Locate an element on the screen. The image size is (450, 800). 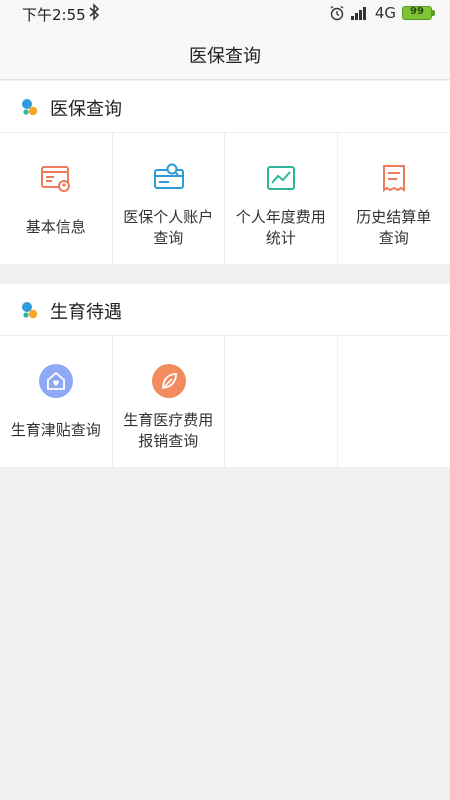
network-label: 4G is located at coordinates (385, 13).